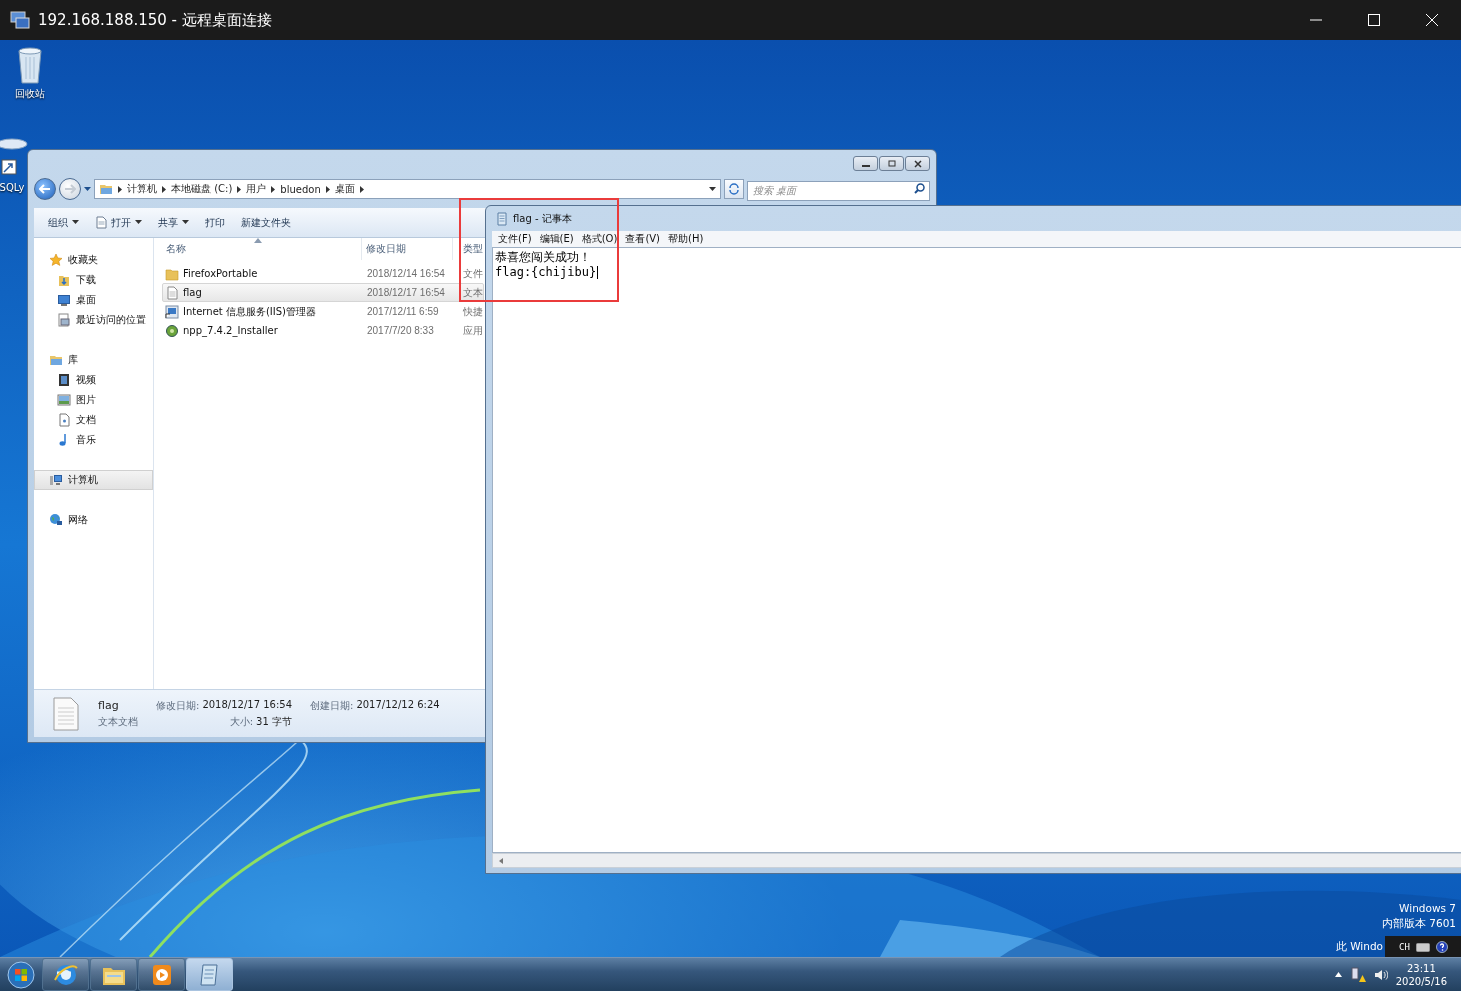 The width and height of the screenshot is (1461, 991). I want to click on date-cell-text: 2017/7/20 8:33, so click(400, 330).